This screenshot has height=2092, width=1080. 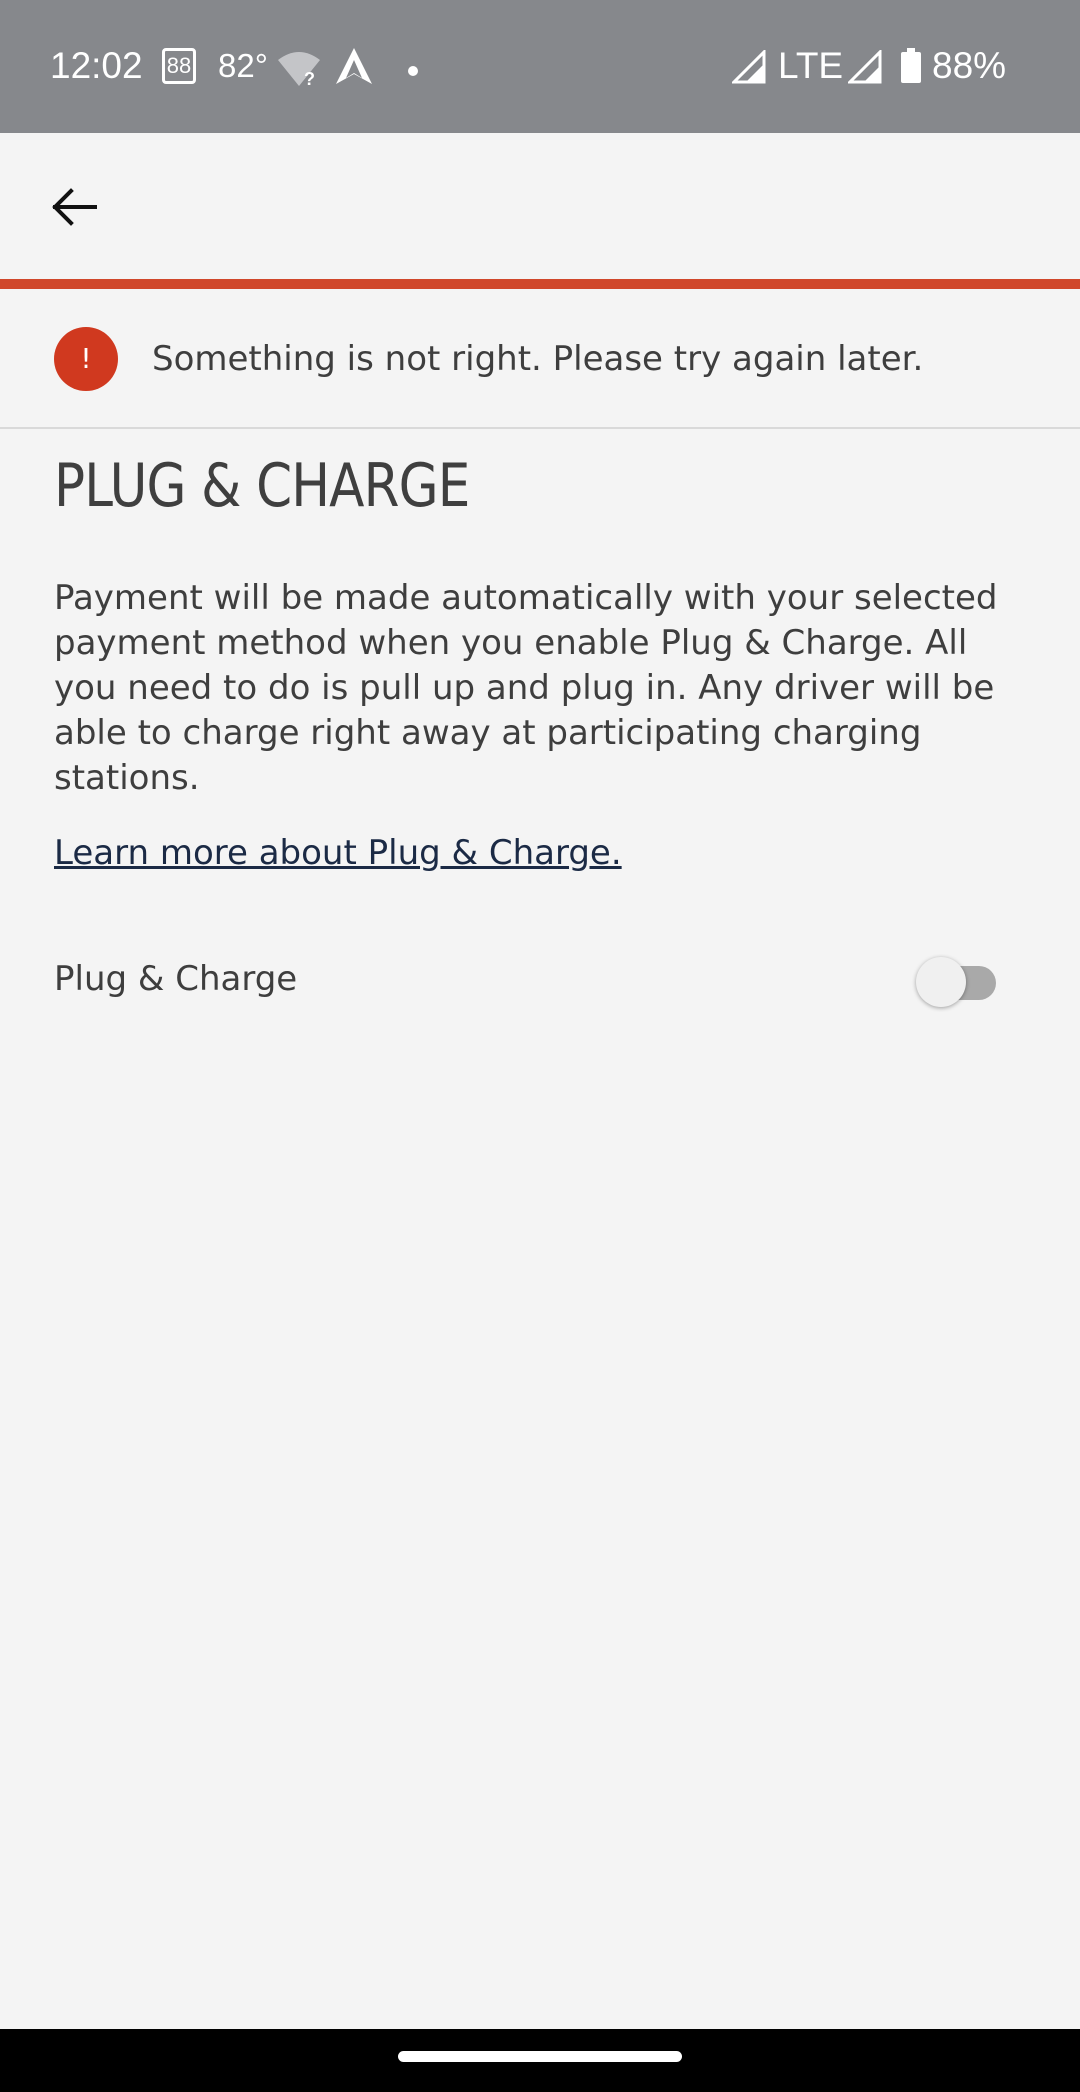 I want to click on toggle-label: Plug & Charge, so click(x=176, y=979).